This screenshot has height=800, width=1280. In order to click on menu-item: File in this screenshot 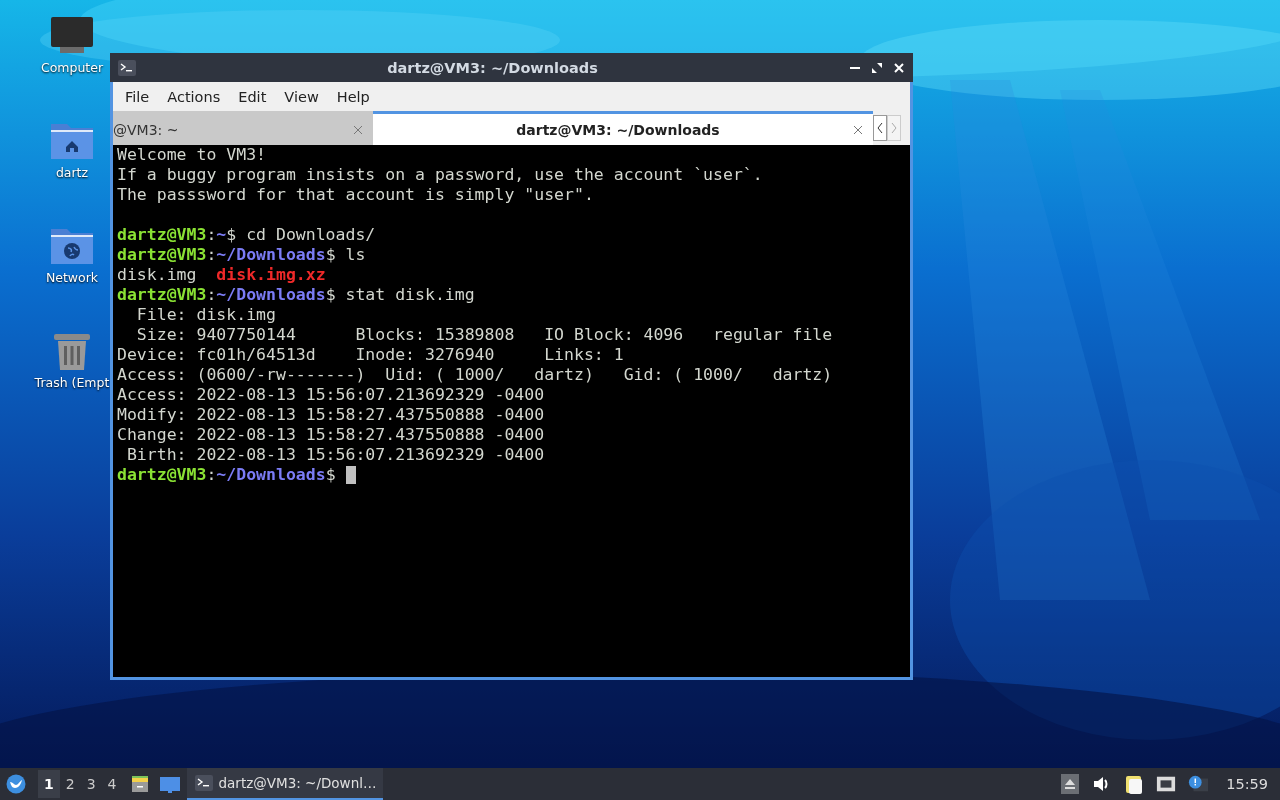, I will do `click(137, 96)`.